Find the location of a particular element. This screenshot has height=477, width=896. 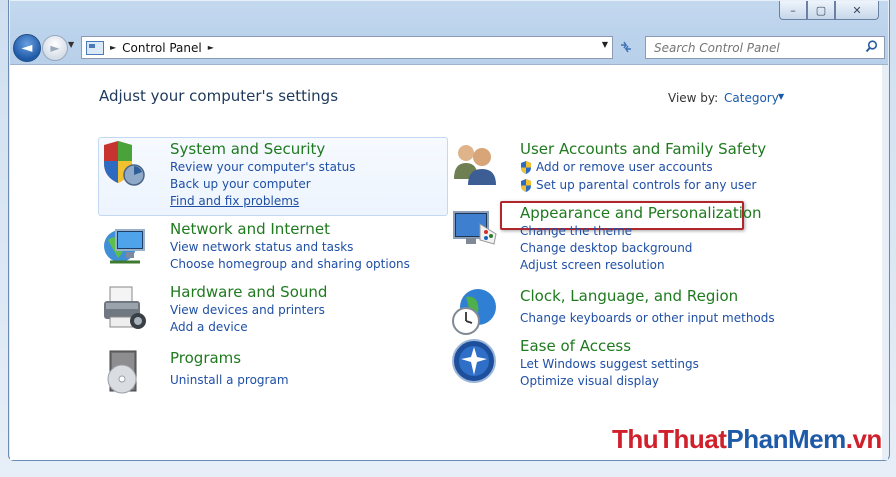

category-title: Programs is located at coordinates (205, 358).